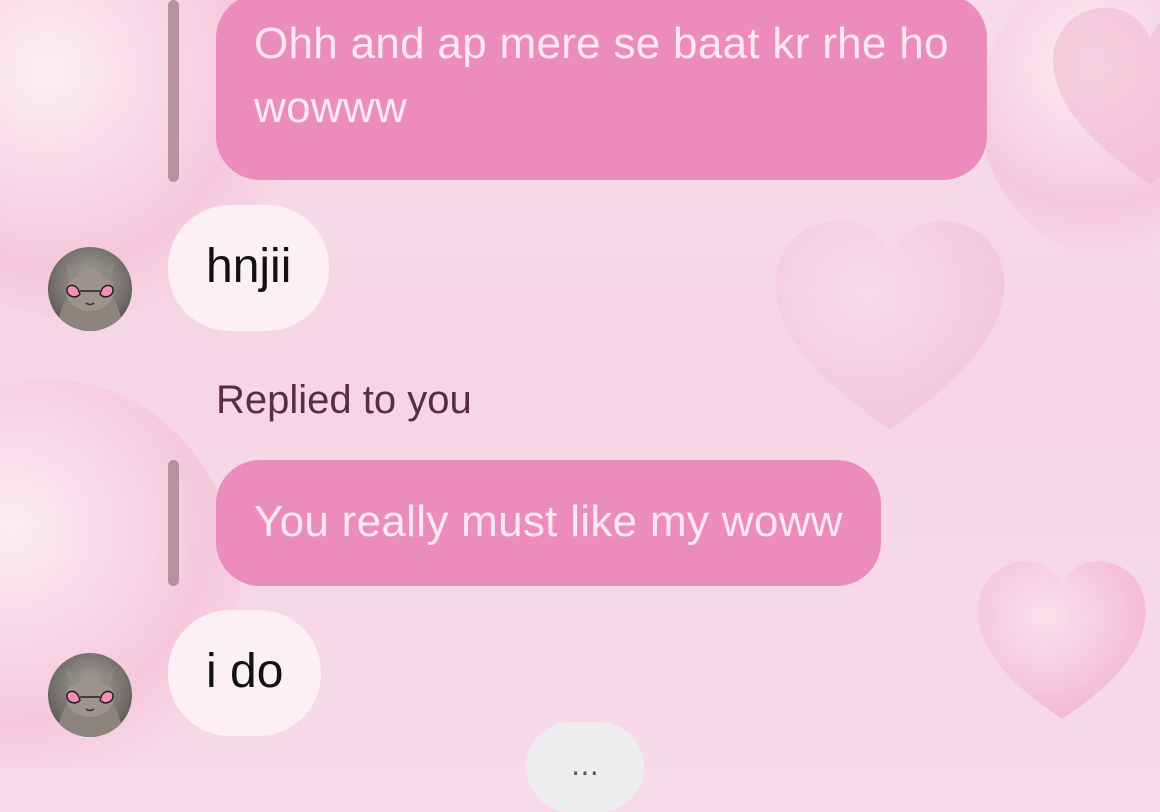 The height and width of the screenshot is (812, 1160). I want to click on their-message-bubble: hnjii, so click(249, 268).